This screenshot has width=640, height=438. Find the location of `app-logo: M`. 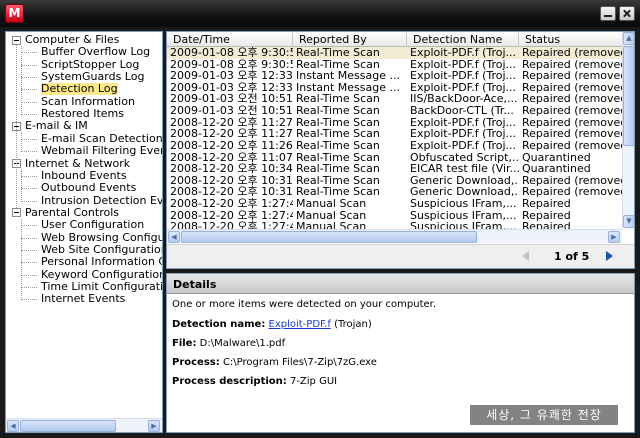

app-logo: M is located at coordinates (14, 13).